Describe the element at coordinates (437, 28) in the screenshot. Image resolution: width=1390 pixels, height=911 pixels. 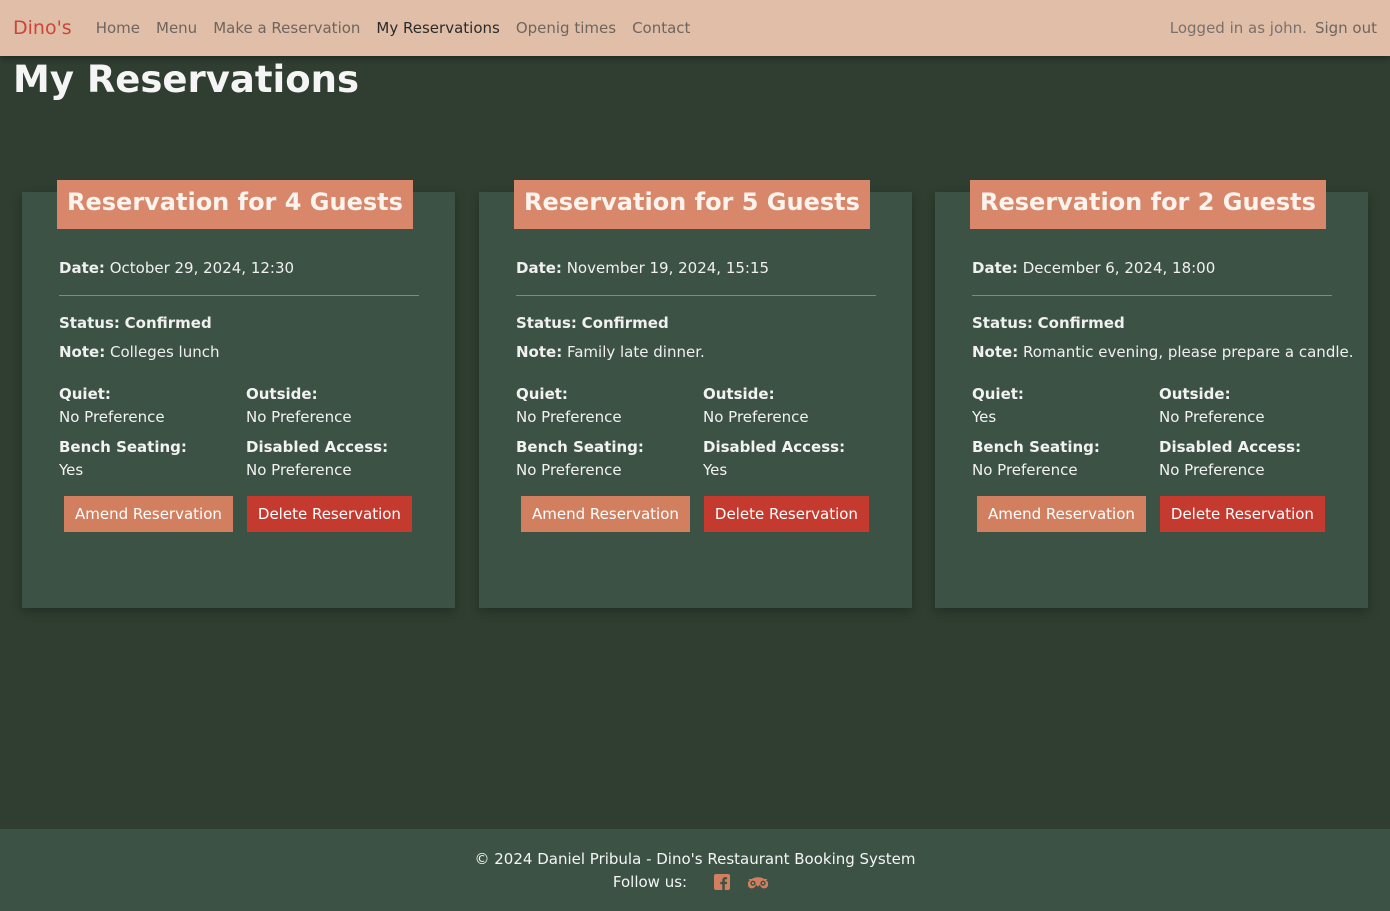
I see `nav-link-my-reservations: My Reservations` at that location.